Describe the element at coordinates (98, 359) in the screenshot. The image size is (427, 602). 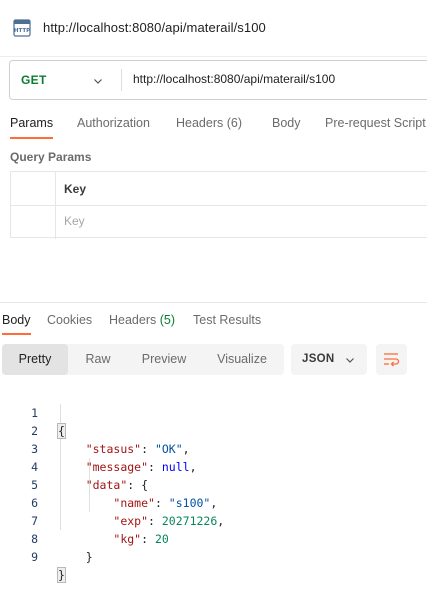
I see `format-raw-button: Raw` at that location.